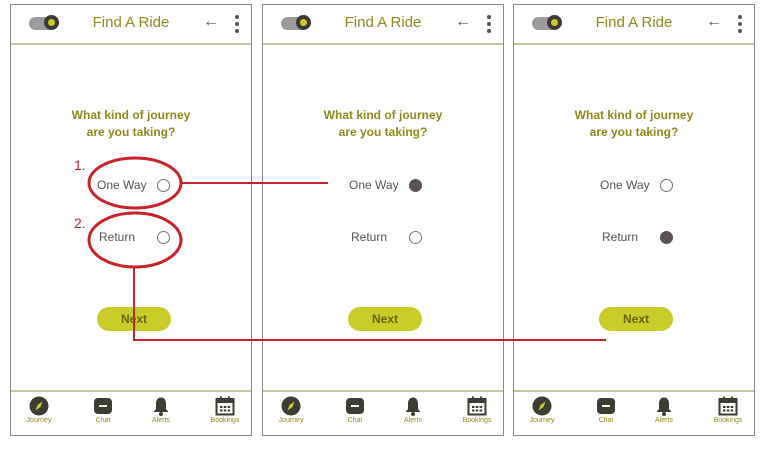 The width and height of the screenshot is (771, 451). I want to click on annotation-number-1: 1., so click(80, 165).